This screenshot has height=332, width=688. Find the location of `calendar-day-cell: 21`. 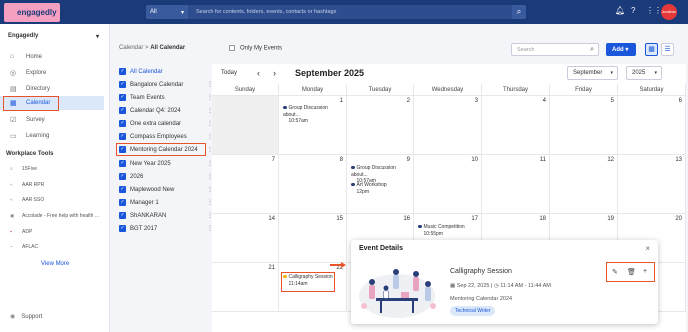

calendar-day-cell: 21 is located at coordinates (245, 287).